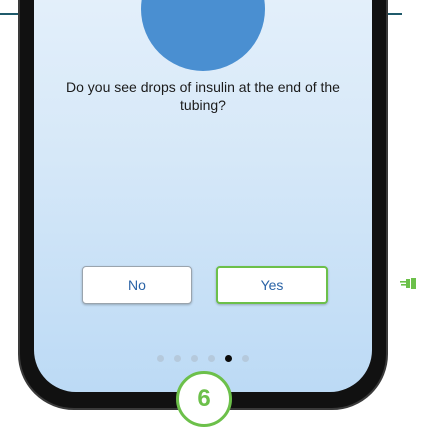  I want to click on step-number-badge: 6, so click(204, 399).